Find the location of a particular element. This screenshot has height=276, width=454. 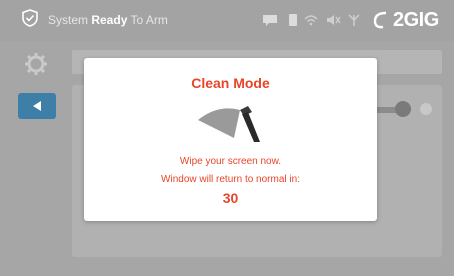

brand-name: 2GIG is located at coordinates (416, 19).